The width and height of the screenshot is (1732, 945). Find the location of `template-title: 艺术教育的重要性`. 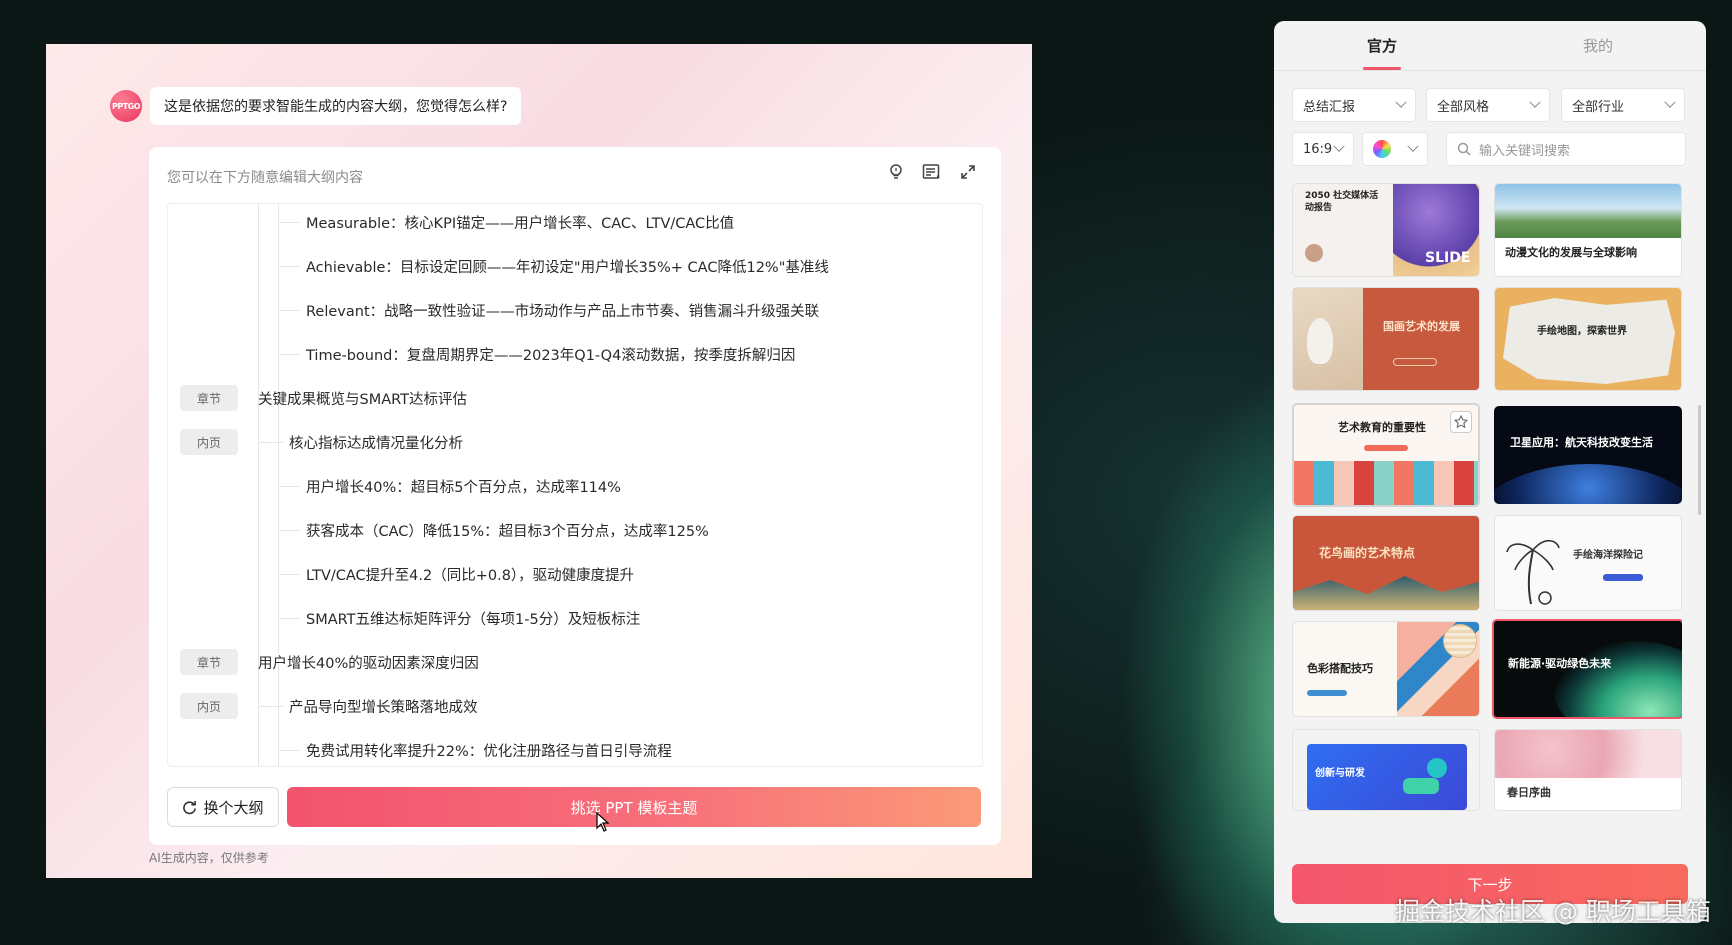

template-title: 艺术教育的重要性 is located at coordinates (1382, 427).